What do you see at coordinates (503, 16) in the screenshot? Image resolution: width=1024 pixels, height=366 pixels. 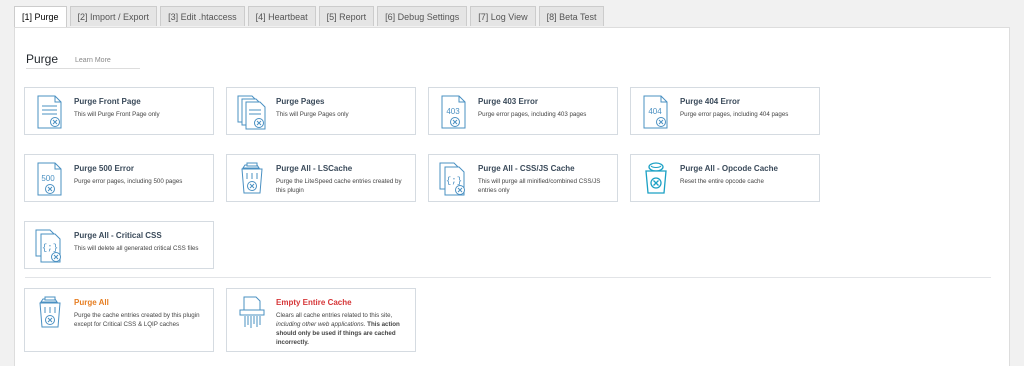 I see `tab-log-view: [7] Log View` at bounding box center [503, 16].